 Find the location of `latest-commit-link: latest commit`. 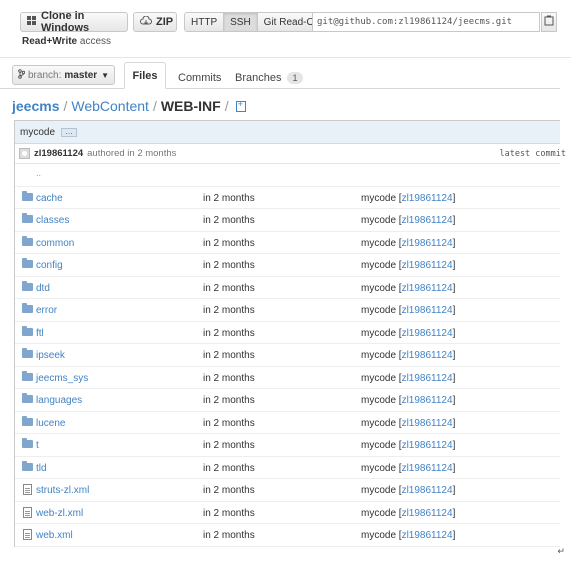

latest-commit-link: latest commit is located at coordinates (532, 154).